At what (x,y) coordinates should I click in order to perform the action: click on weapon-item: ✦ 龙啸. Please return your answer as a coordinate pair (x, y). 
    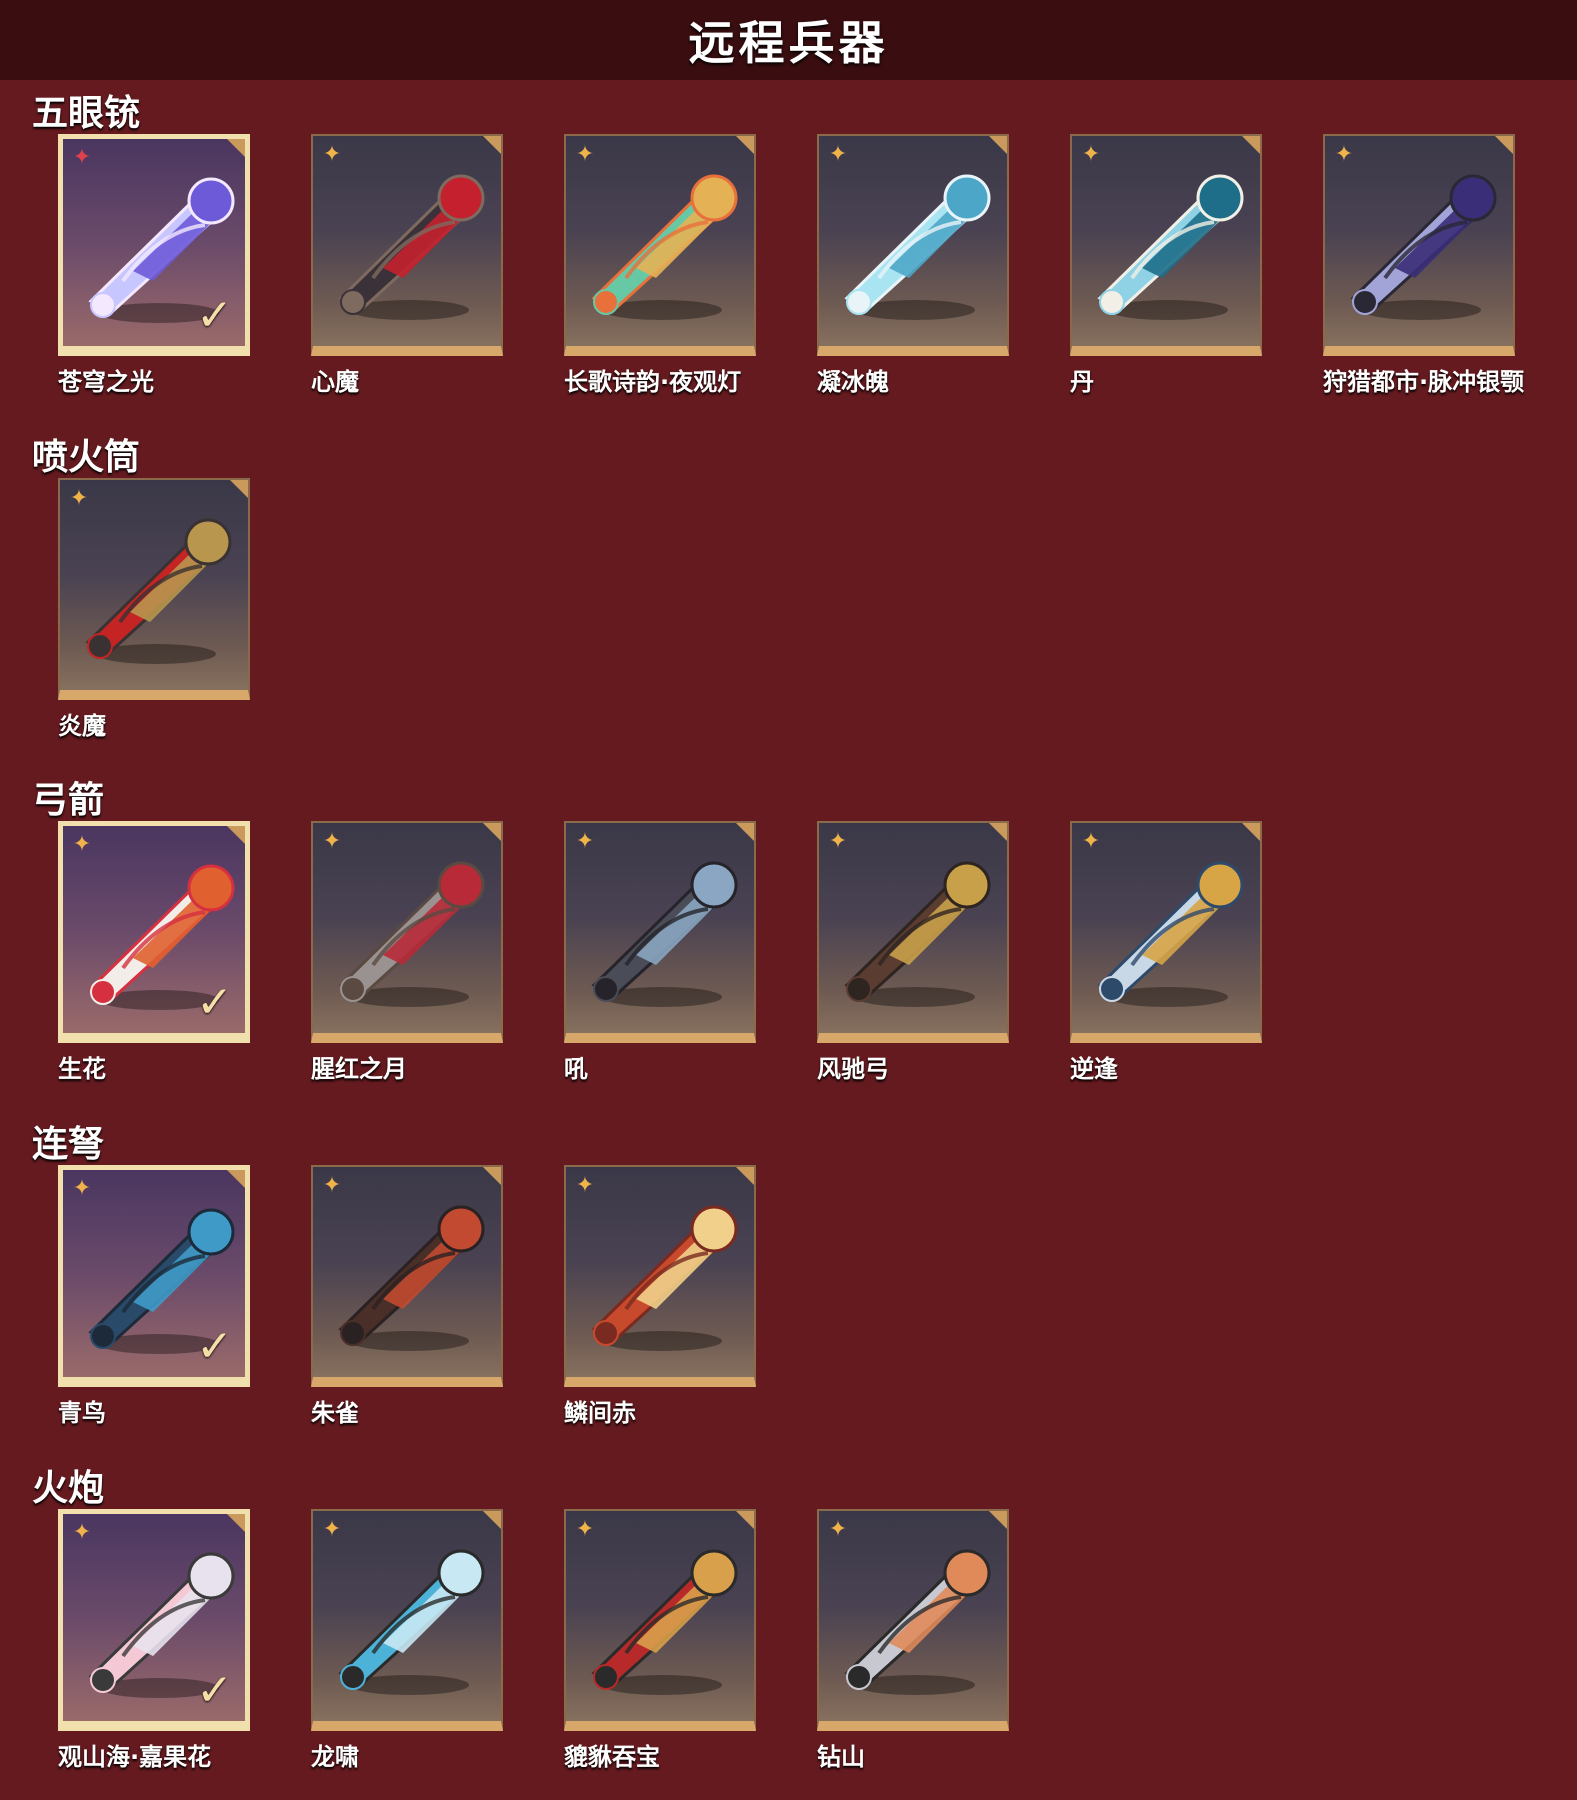
    Looking at the image, I should click on (416, 1654).